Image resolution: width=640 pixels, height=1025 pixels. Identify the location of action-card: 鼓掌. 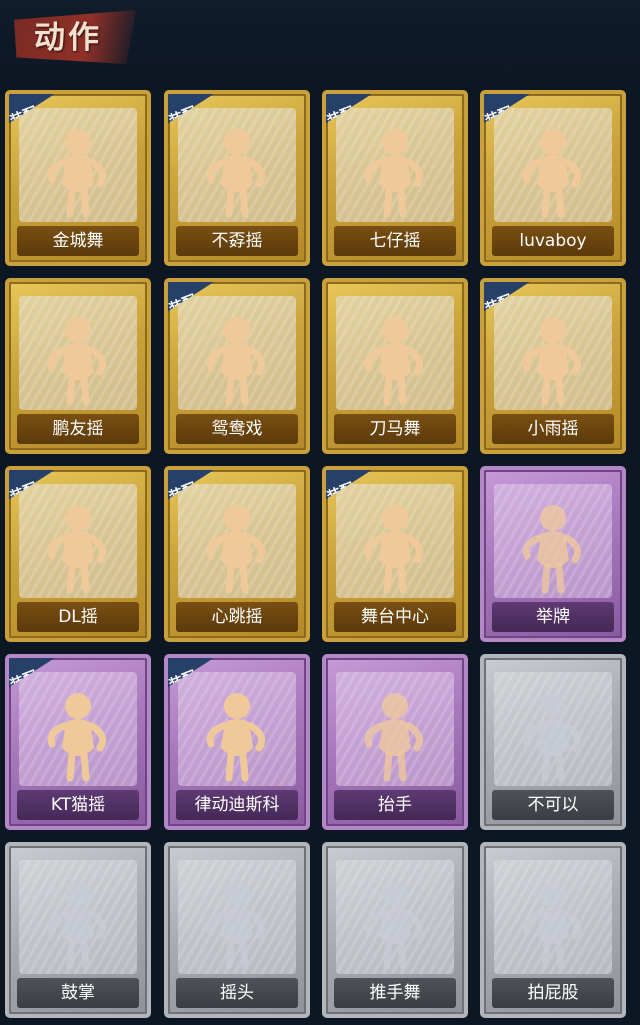
(78, 930).